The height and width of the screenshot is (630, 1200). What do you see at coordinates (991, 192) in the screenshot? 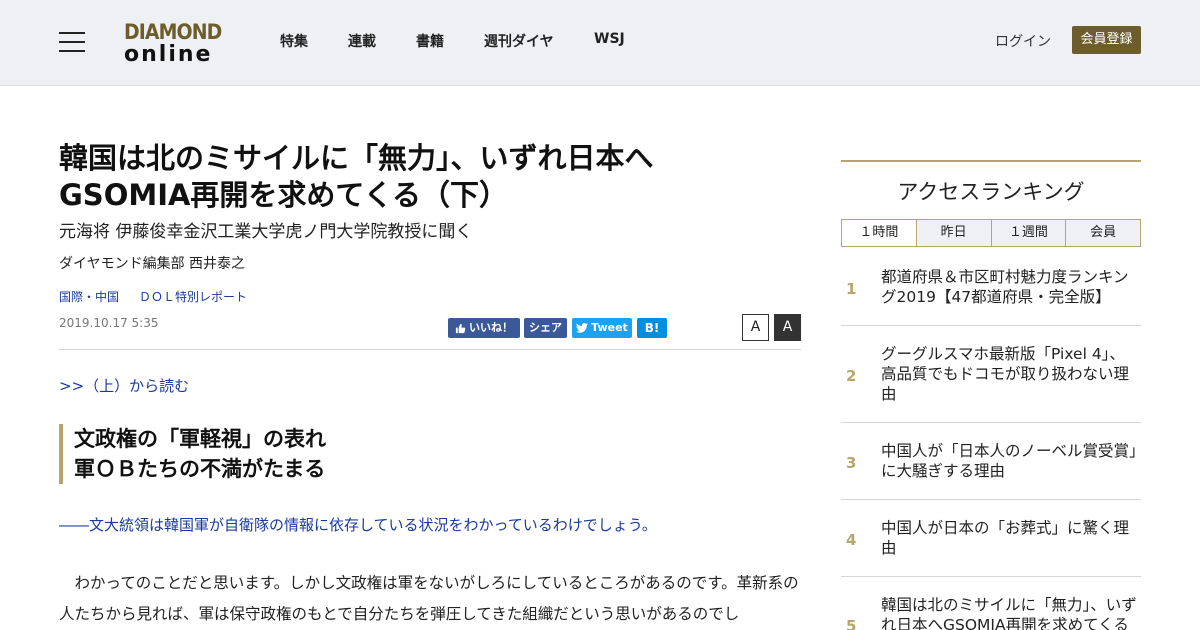
I see `ranking-title: アクセスランキング` at bounding box center [991, 192].